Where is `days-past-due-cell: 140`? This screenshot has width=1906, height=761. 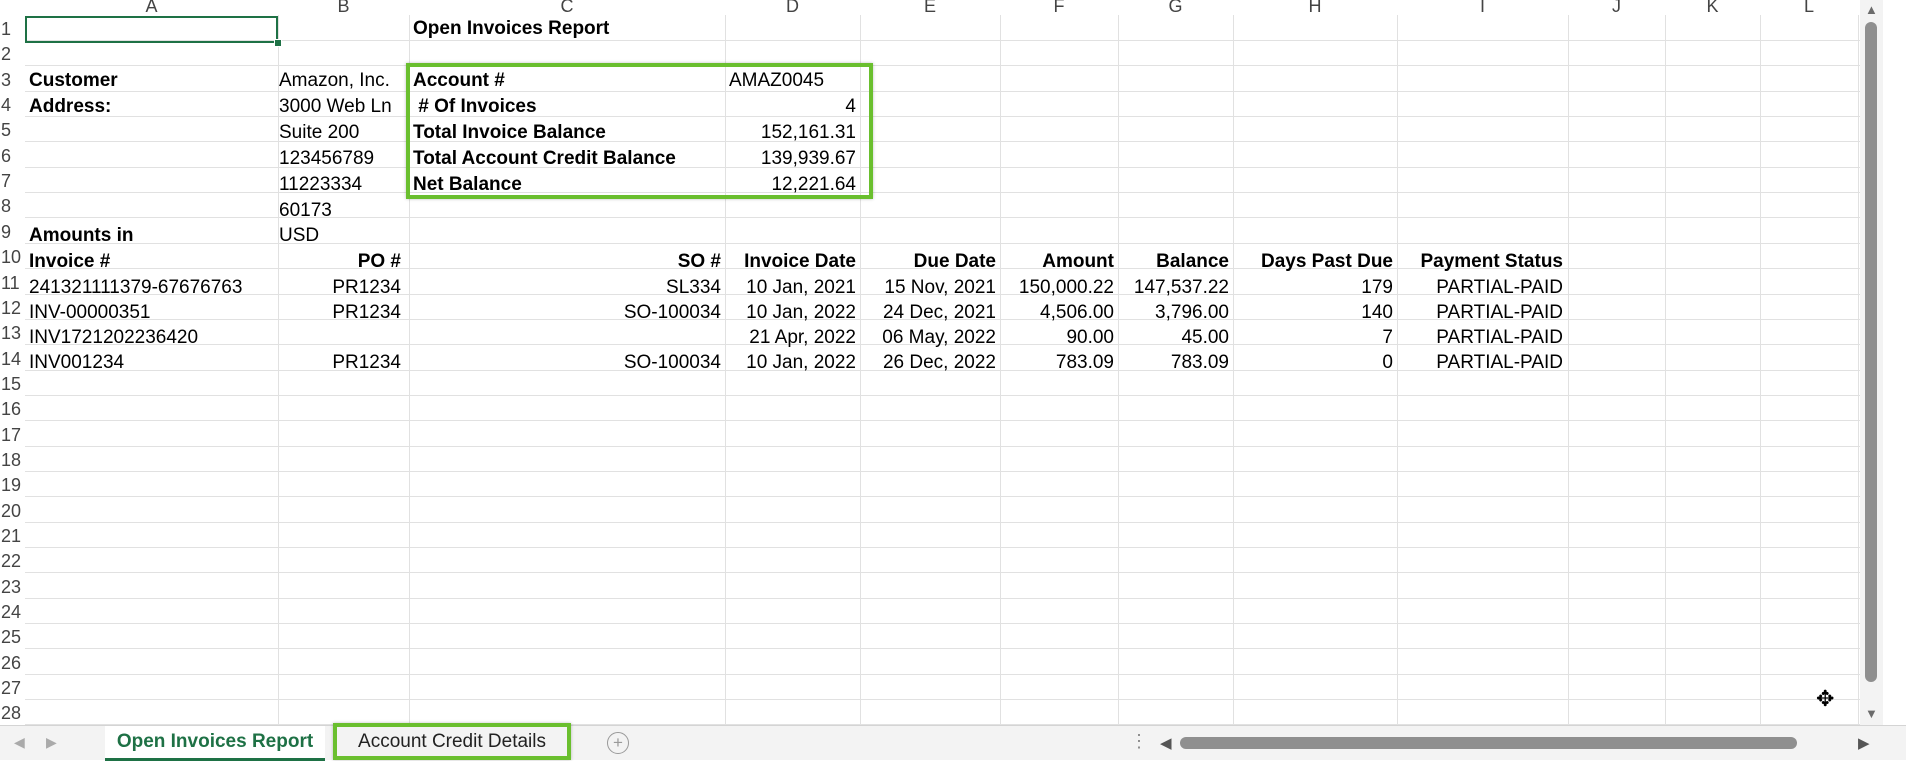
days-past-due-cell: 140 is located at coordinates (1315, 313).